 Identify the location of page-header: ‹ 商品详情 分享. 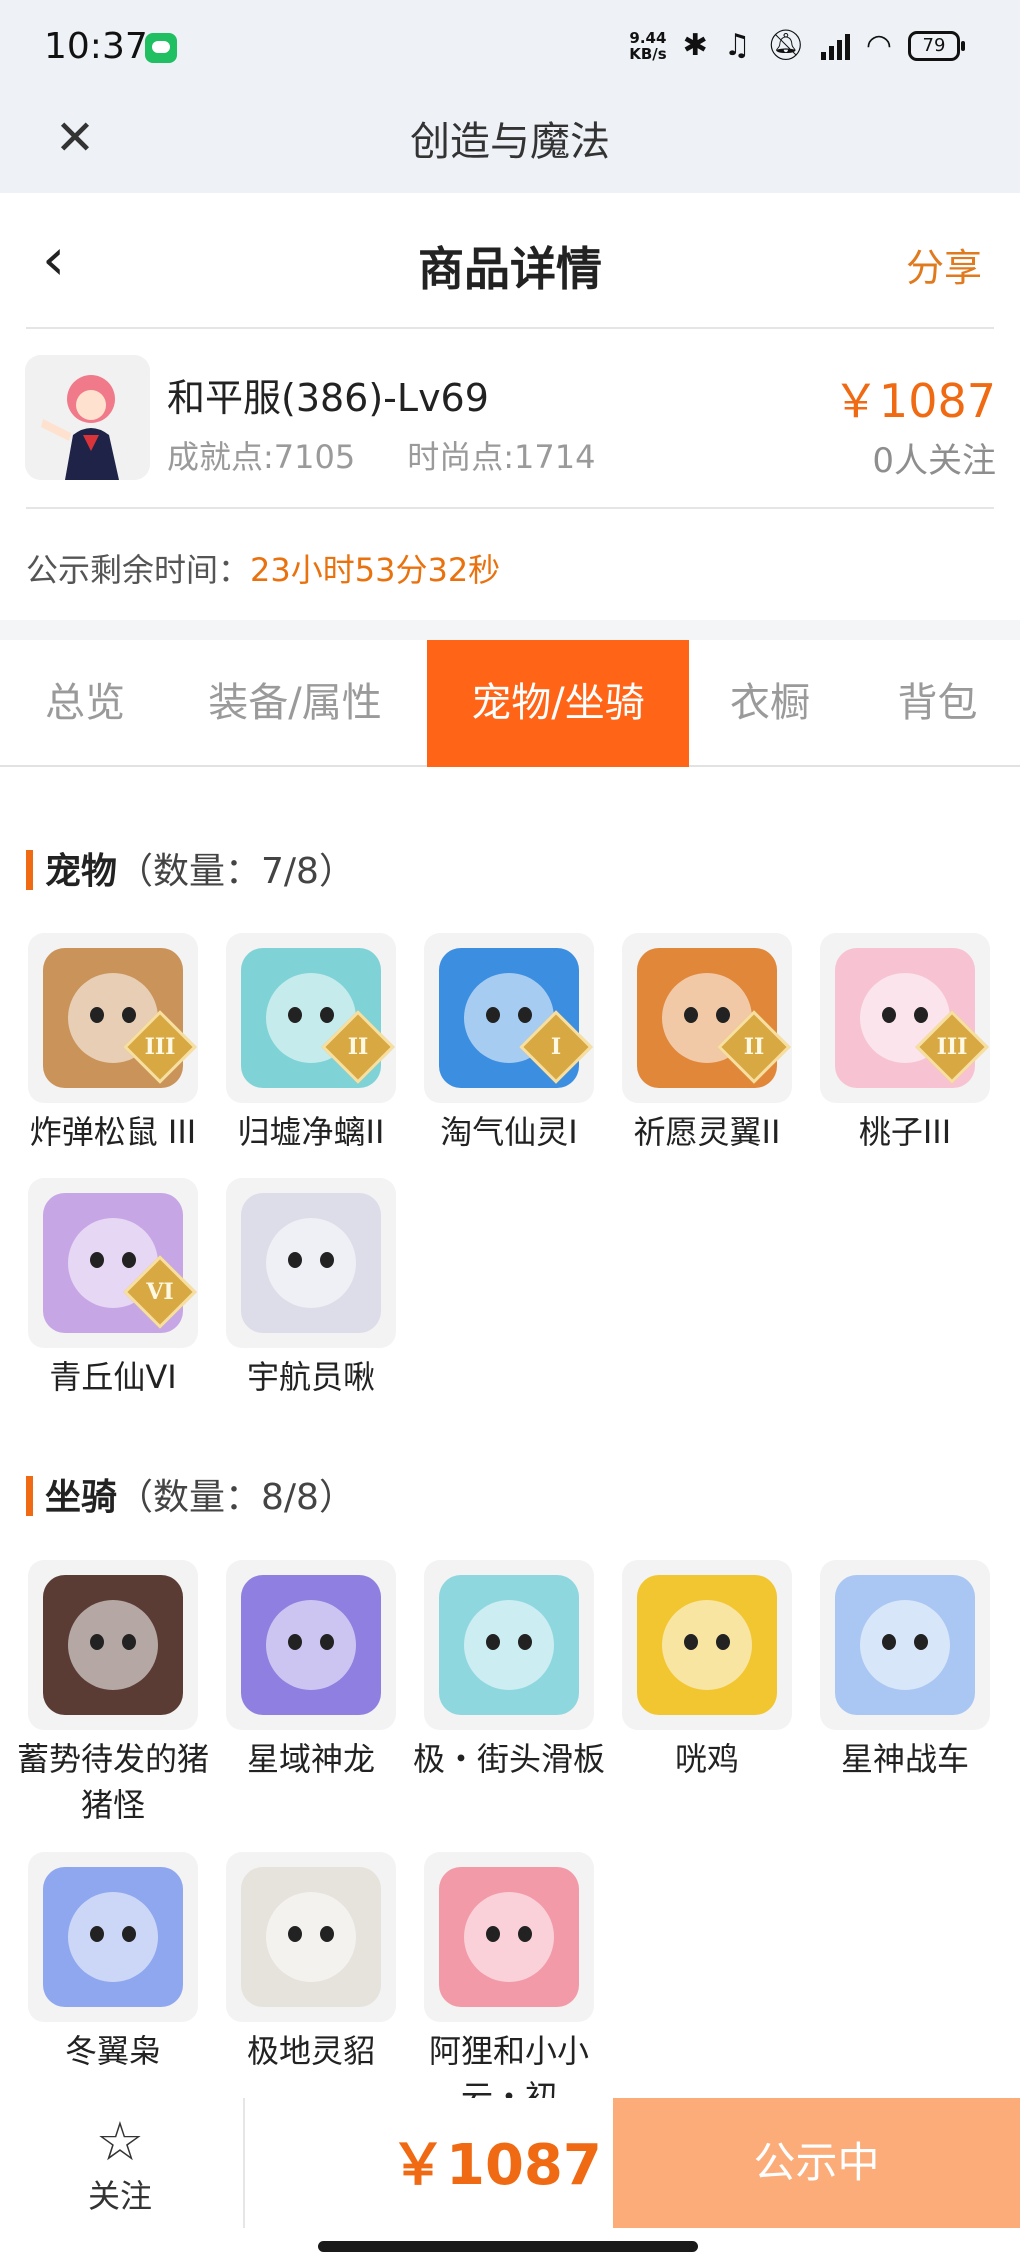
(510, 260).